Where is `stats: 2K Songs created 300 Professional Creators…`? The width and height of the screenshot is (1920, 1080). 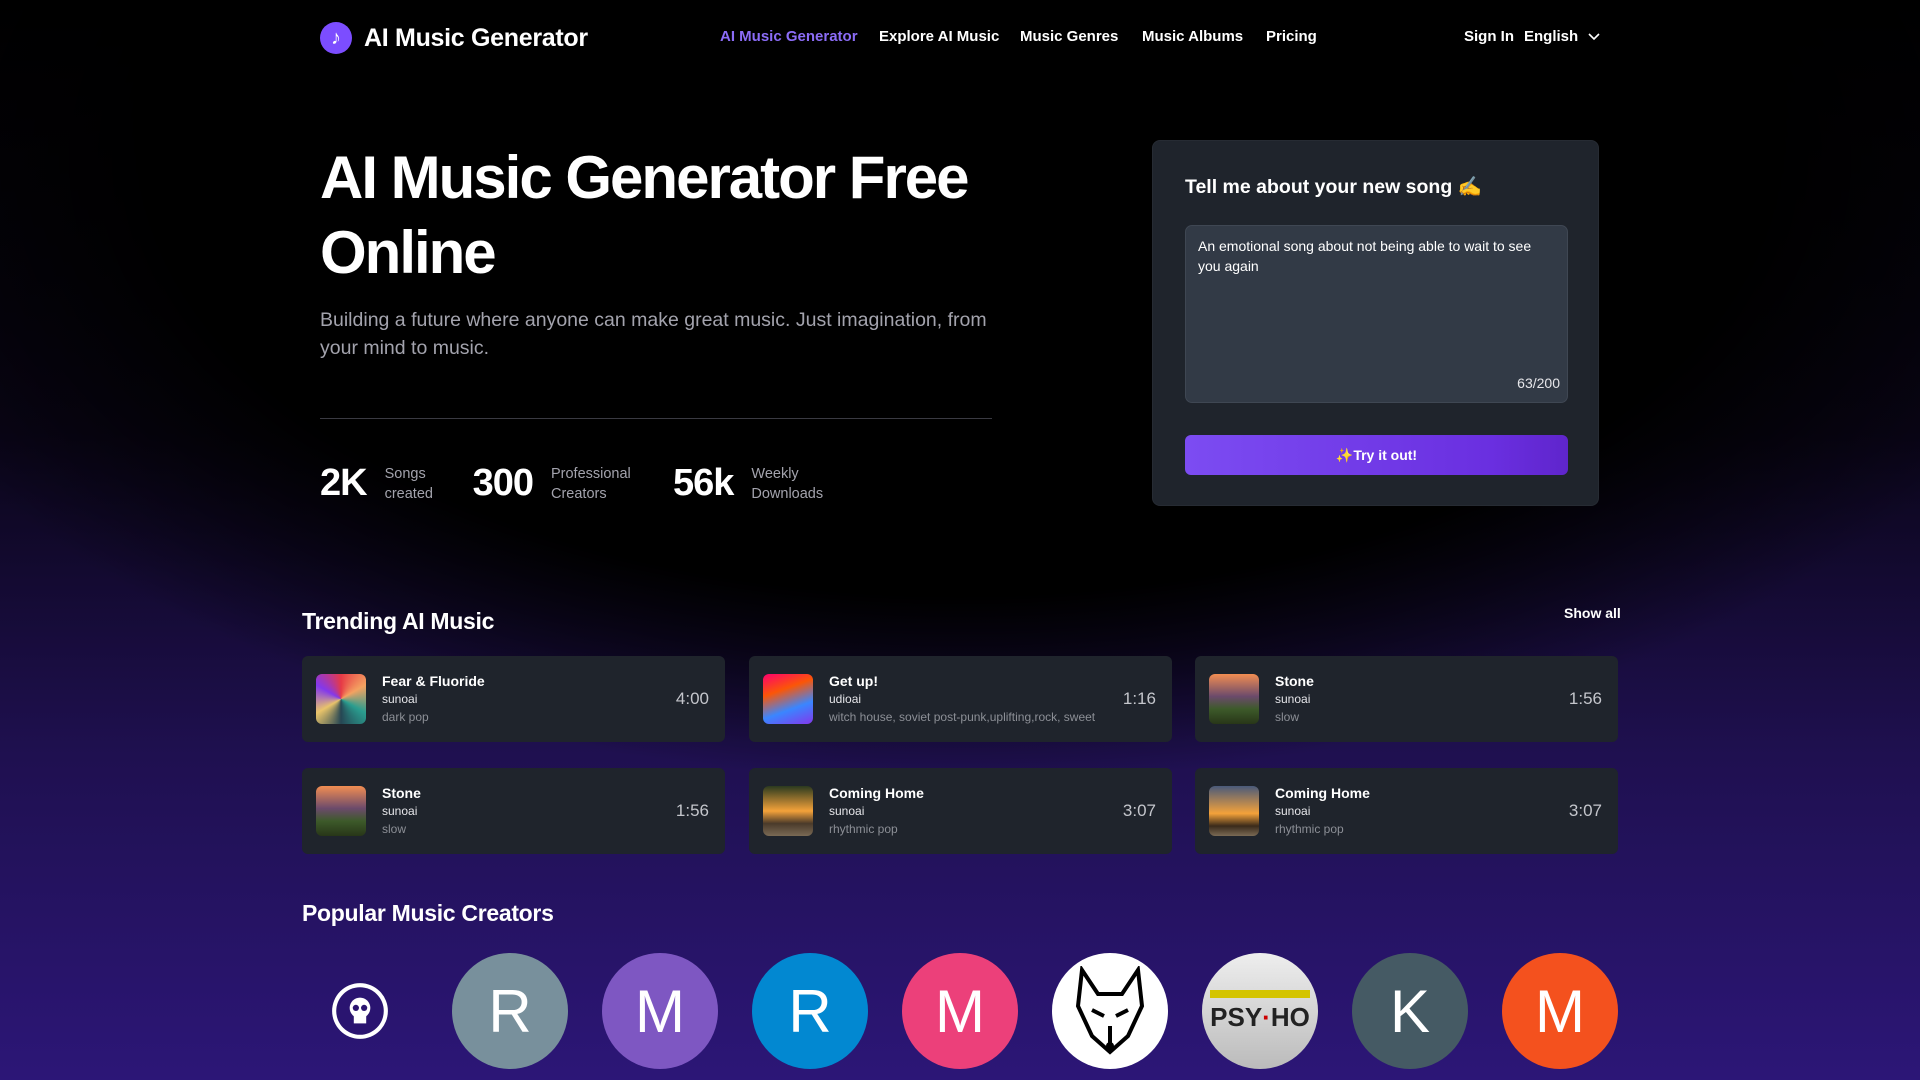 stats: 2K Songs created 300 Professional Creators… is located at coordinates (575, 483).